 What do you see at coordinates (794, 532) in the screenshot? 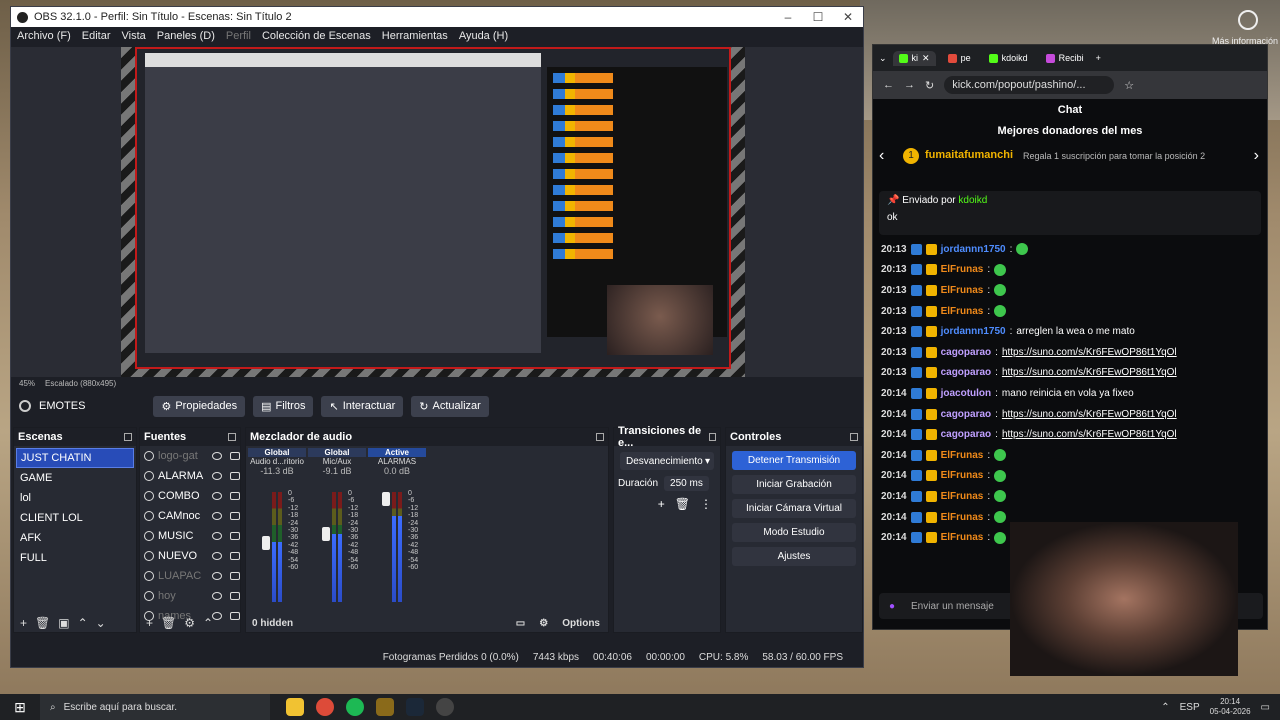
I see `studio-mode-button: Modo Estudio` at bounding box center [794, 532].